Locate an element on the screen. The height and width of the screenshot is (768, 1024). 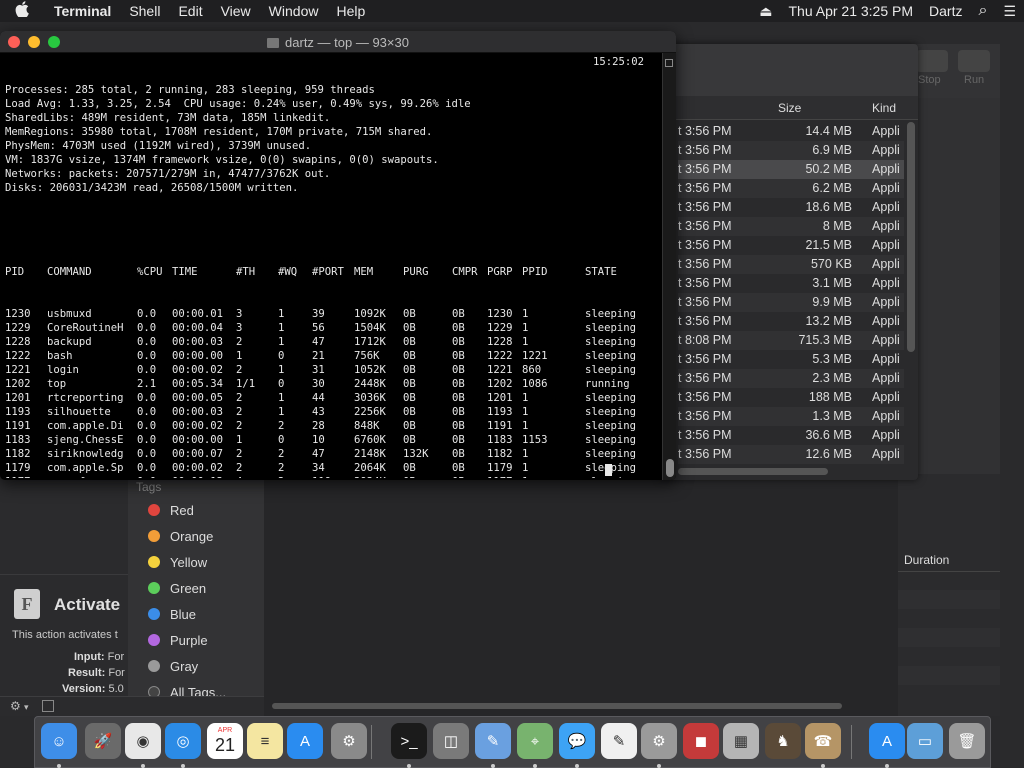
tag-yellow: Yellow is located at coordinates (177, 562).